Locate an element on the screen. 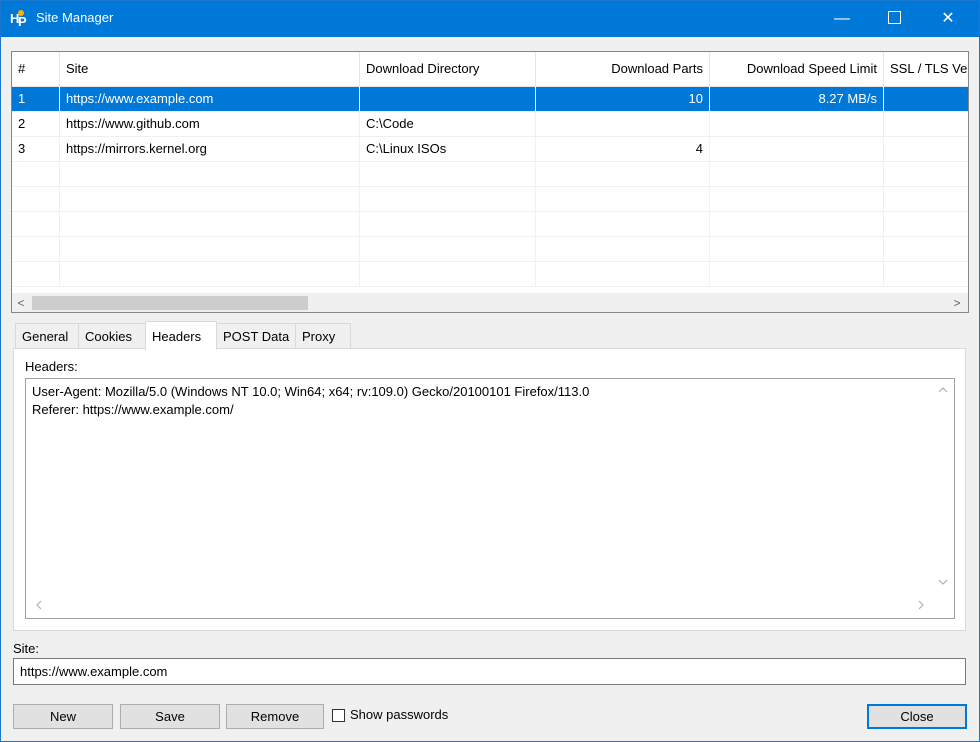 The width and height of the screenshot is (980, 742). cell-site: https://www.github.com is located at coordinates (210, 124).